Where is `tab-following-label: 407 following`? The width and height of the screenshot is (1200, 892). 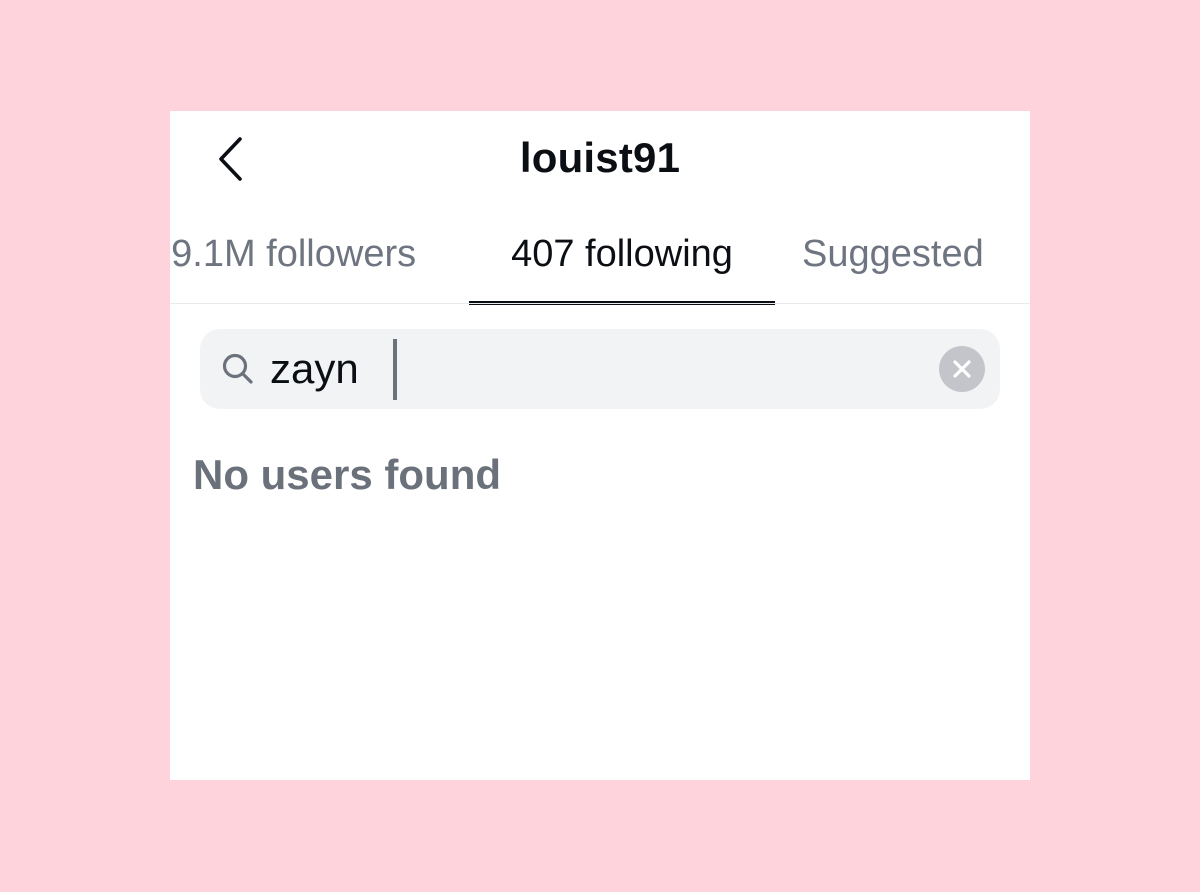 tab-following-label: 407 following is located at coordinates (622, 254).